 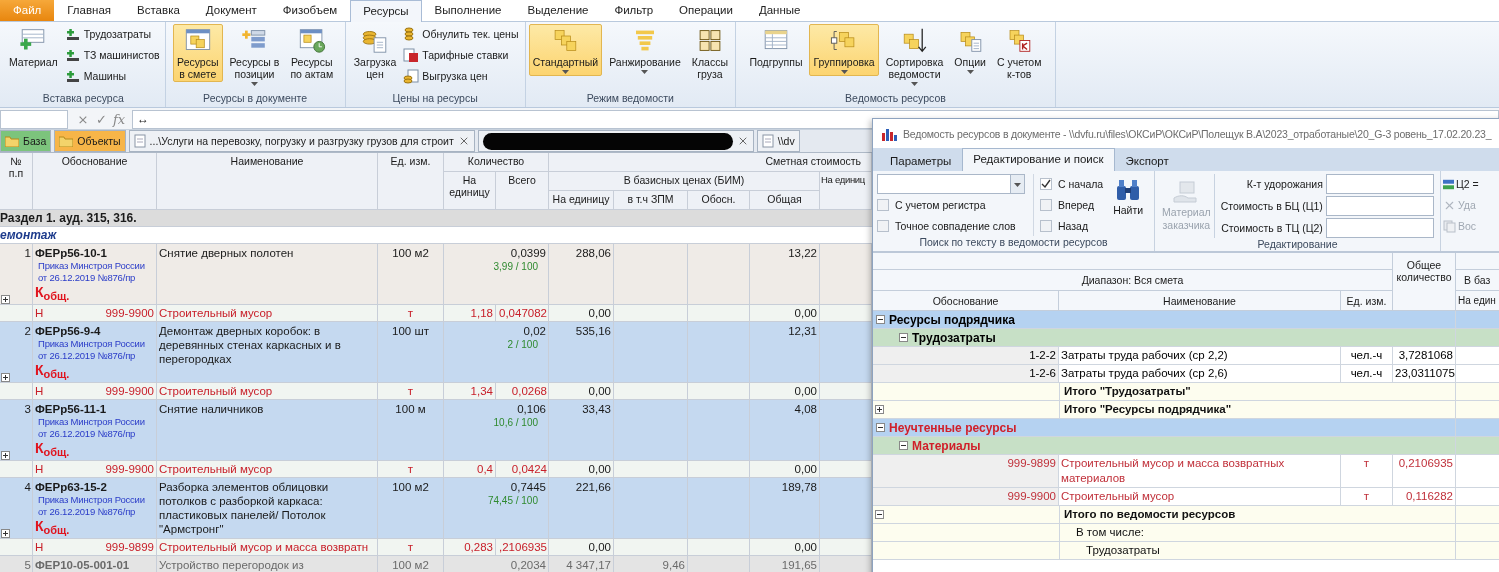 I want to click on row-number: 3, so click(x=27, y=409).